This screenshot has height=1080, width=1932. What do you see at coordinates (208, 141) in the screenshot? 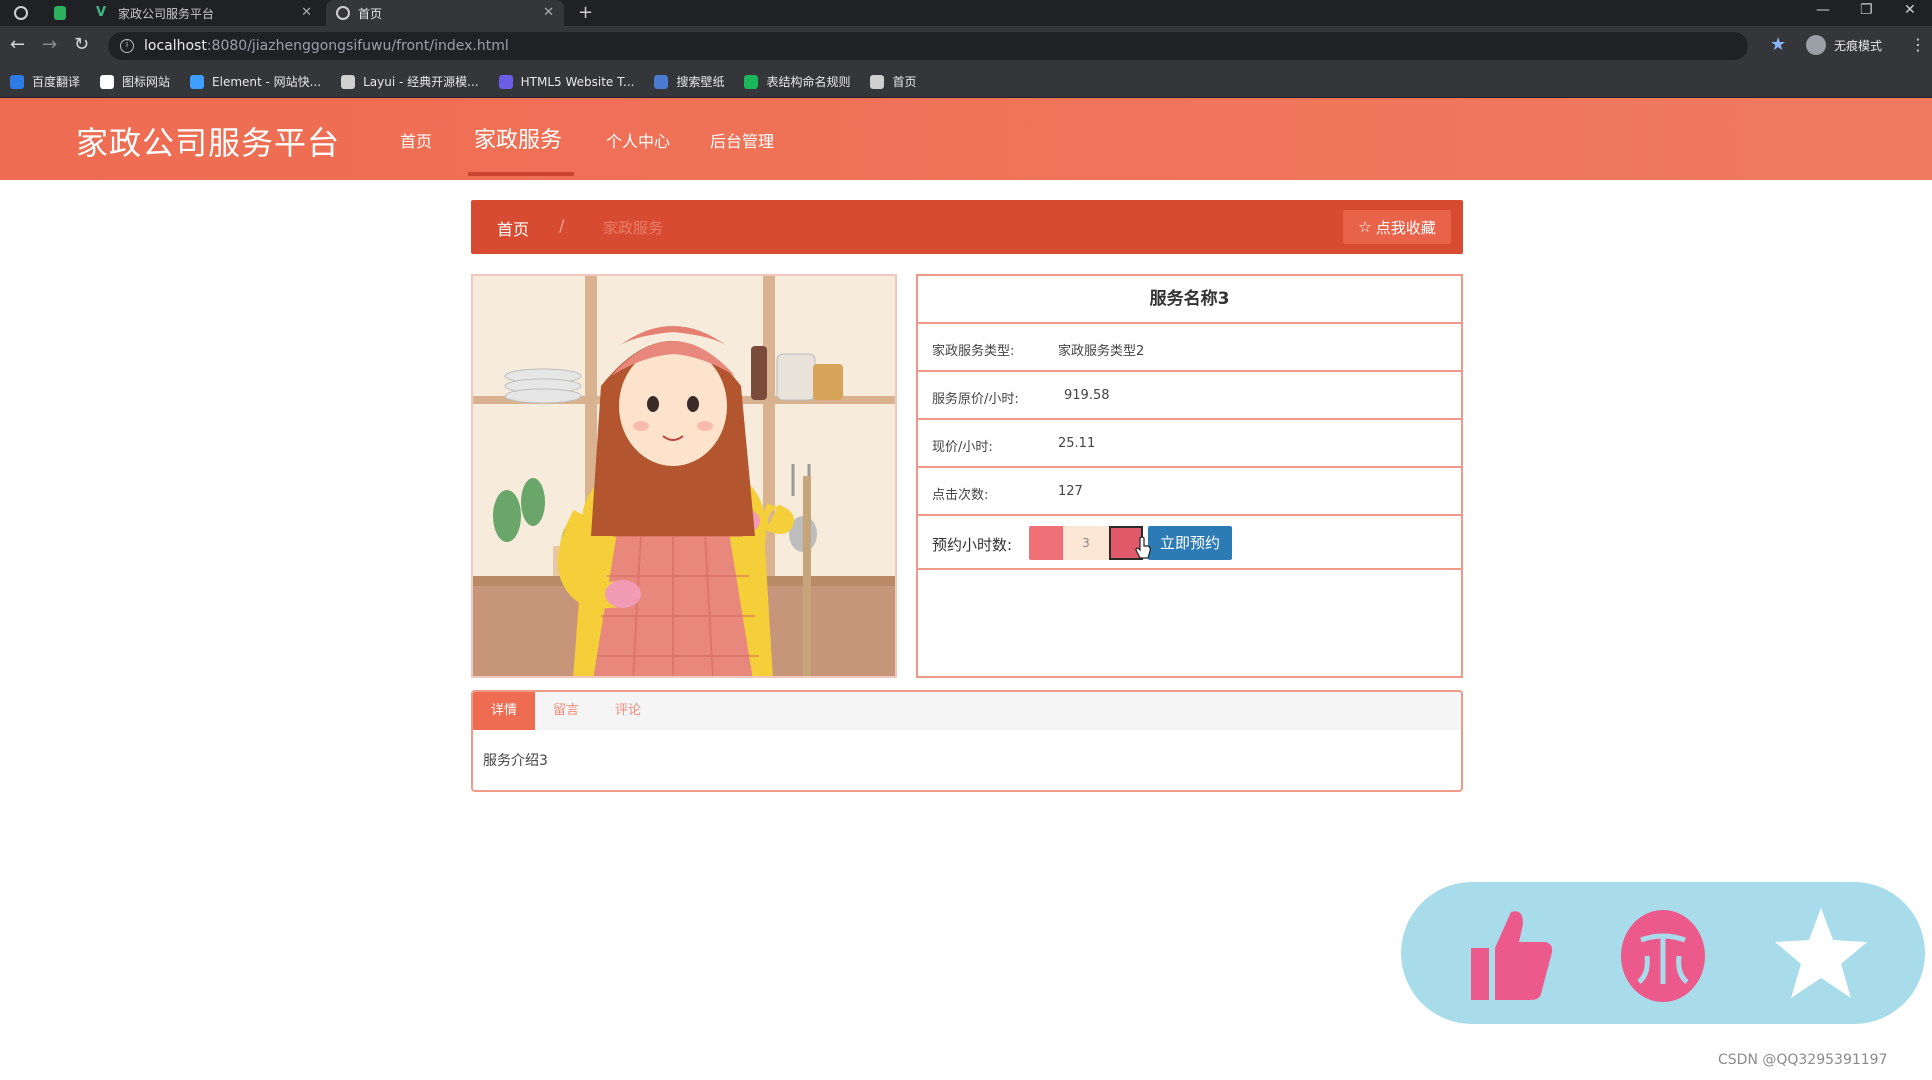
I see `site-logo: 家政公司服务平台` at bounding box center [208, 141].